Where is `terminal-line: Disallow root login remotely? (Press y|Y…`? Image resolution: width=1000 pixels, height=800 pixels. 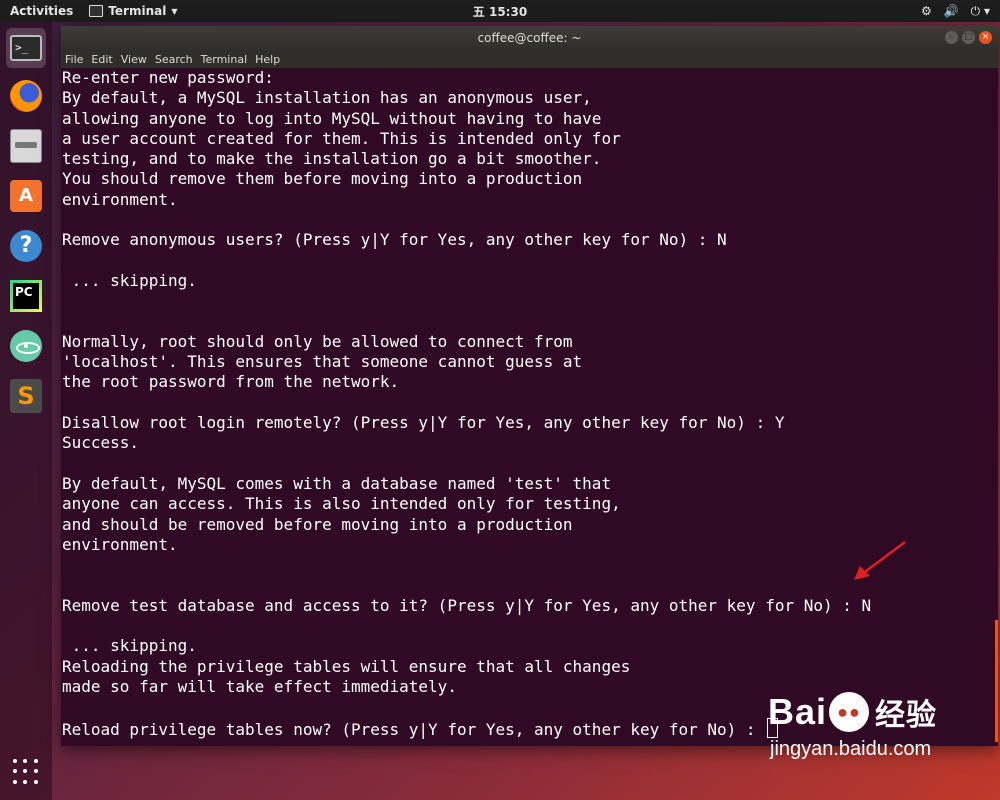
terminal-line: Disallow root login remotely? (Press y|Y… is located at coordinates (423, 423).